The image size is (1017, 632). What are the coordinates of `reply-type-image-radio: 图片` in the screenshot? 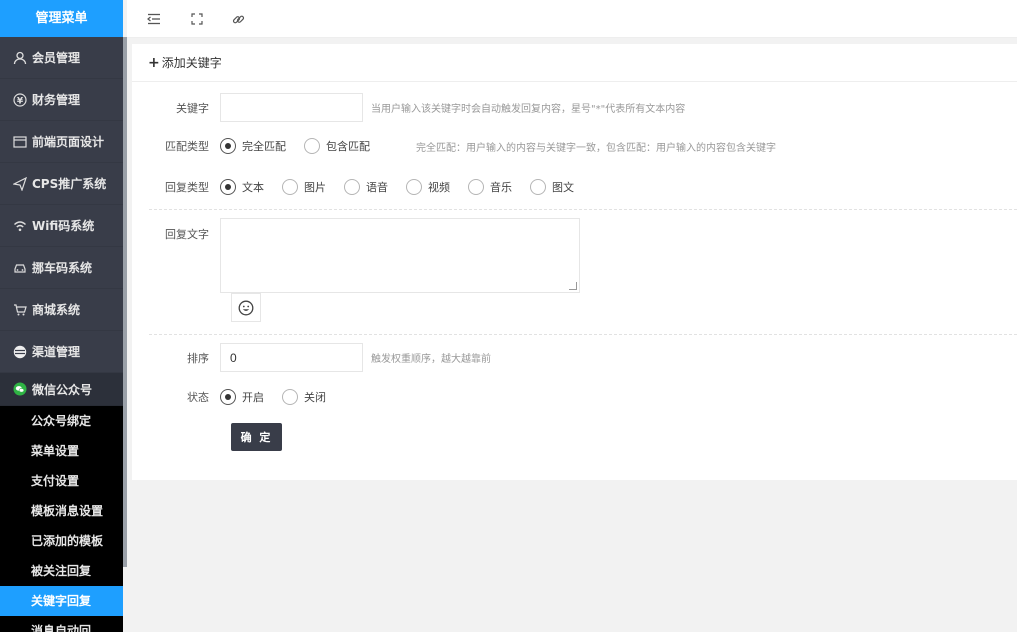 It's located at (304, 187).